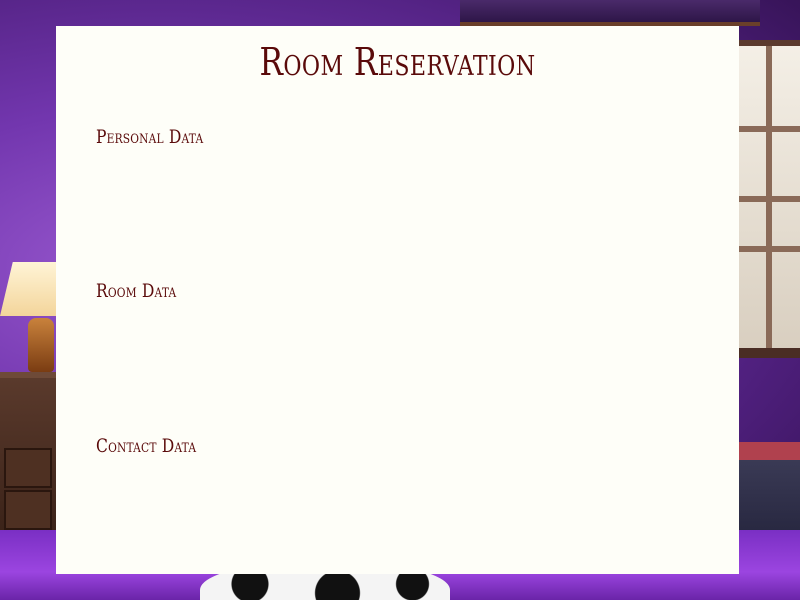 The image size is (800, 600). Describe the element at coordinates (610, 13) in the screenshot. I see `curtain-rod` at that location.